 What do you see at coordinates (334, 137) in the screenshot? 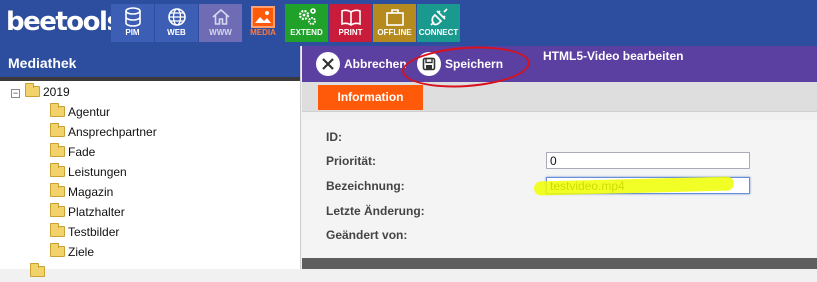
I see `field-label: ID:` at bounding box center [334, 137].